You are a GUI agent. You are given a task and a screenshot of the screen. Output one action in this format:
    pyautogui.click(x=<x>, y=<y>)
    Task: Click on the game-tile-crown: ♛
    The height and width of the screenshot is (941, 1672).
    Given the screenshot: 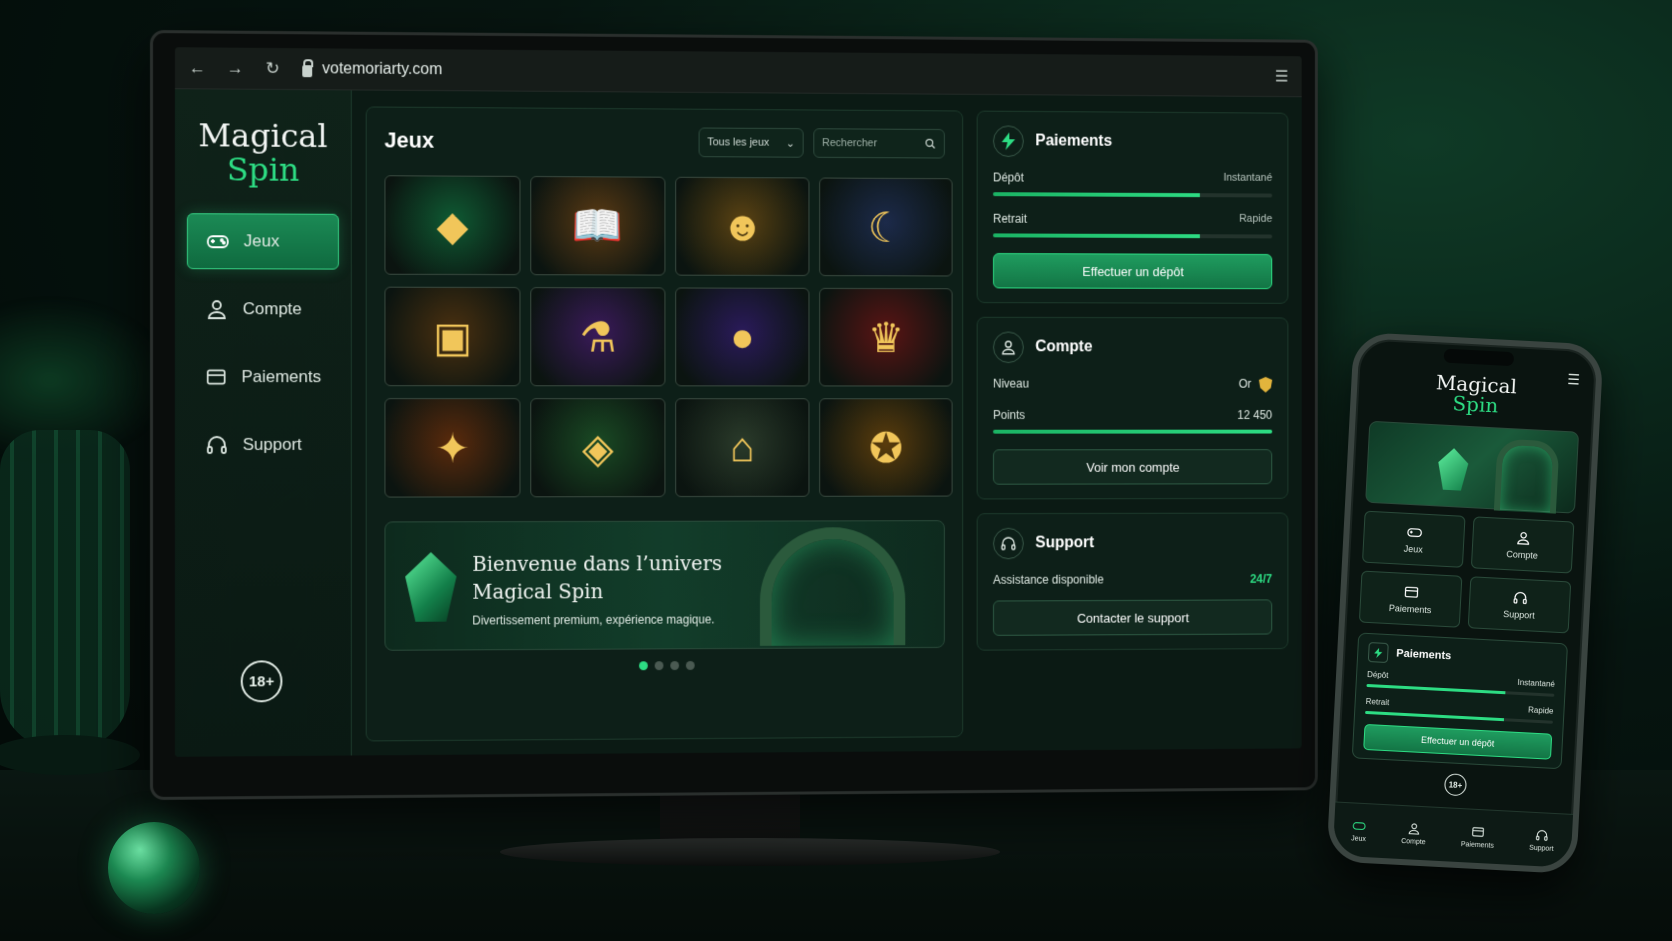 What is the action you would take?
    pyautogui.click(x=886, y=337)
    